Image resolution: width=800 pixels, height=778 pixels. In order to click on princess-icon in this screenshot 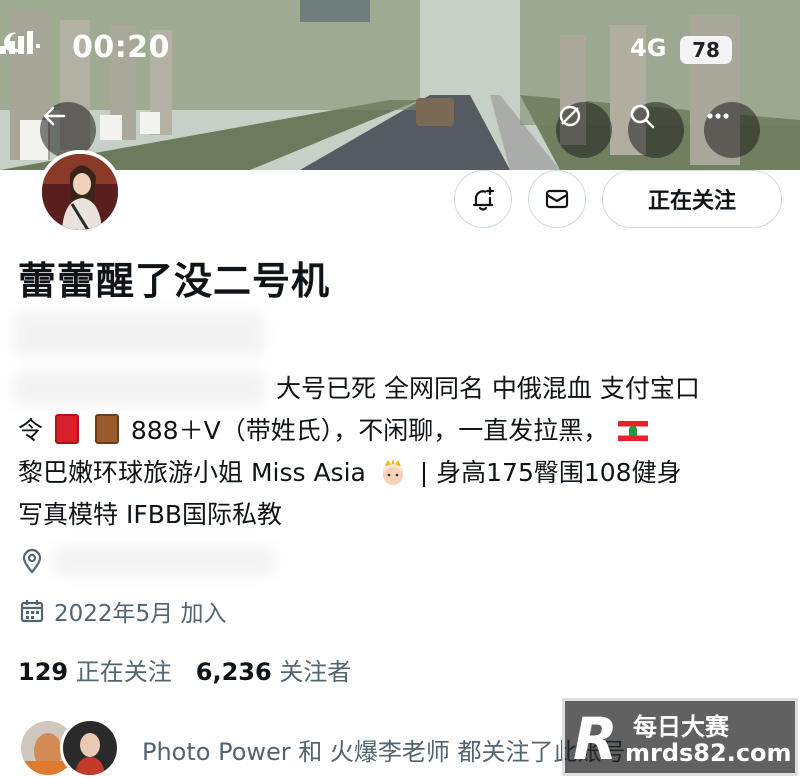, I will do `click(392, 472)`.